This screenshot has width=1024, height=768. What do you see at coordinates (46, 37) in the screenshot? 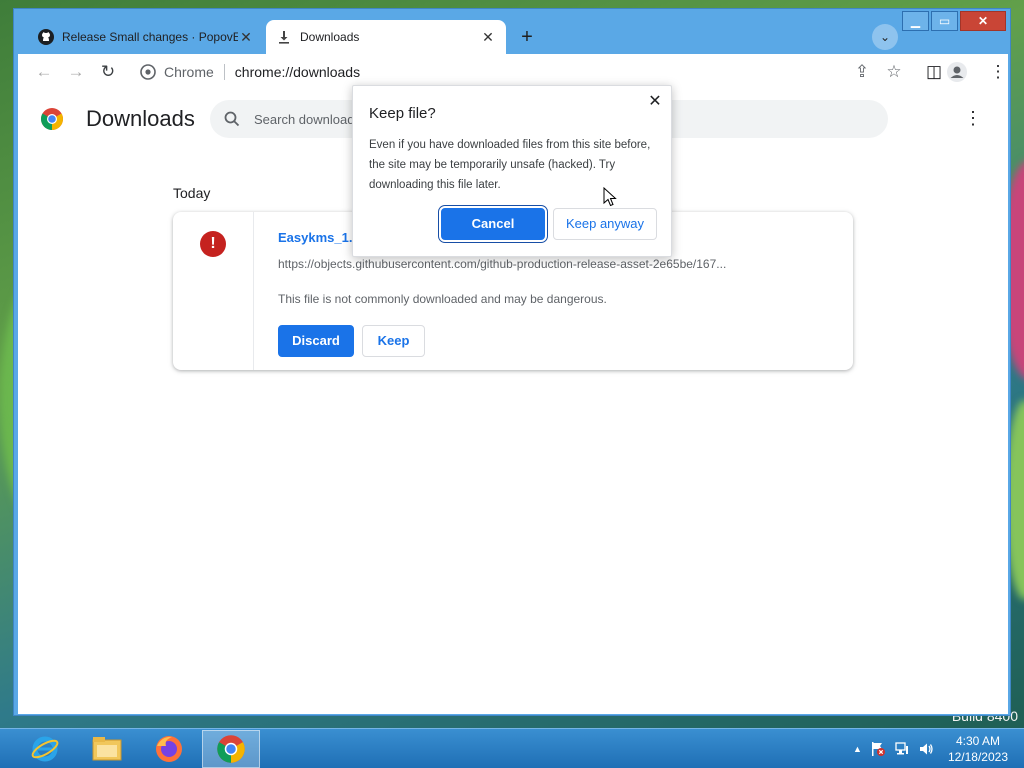
I see `github-icon` at bounding box center [46, 37].